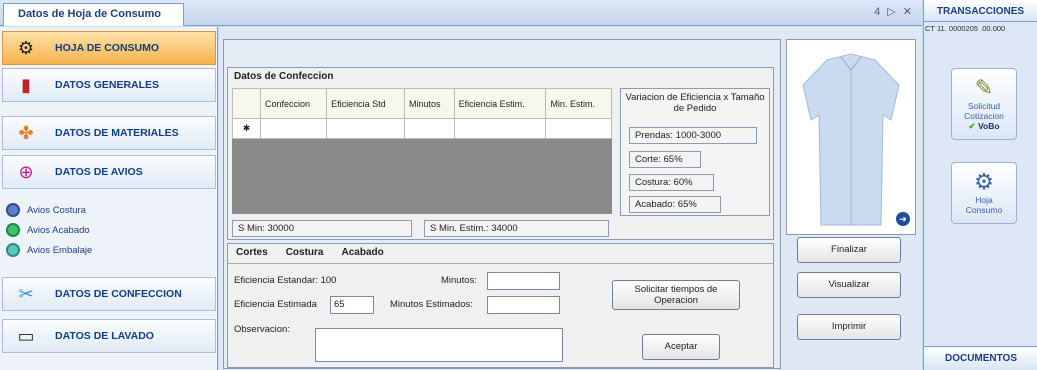  Describe the element at coordinates (293, 103) in the screenshot. I see `column-header: Confeccion` at that location.